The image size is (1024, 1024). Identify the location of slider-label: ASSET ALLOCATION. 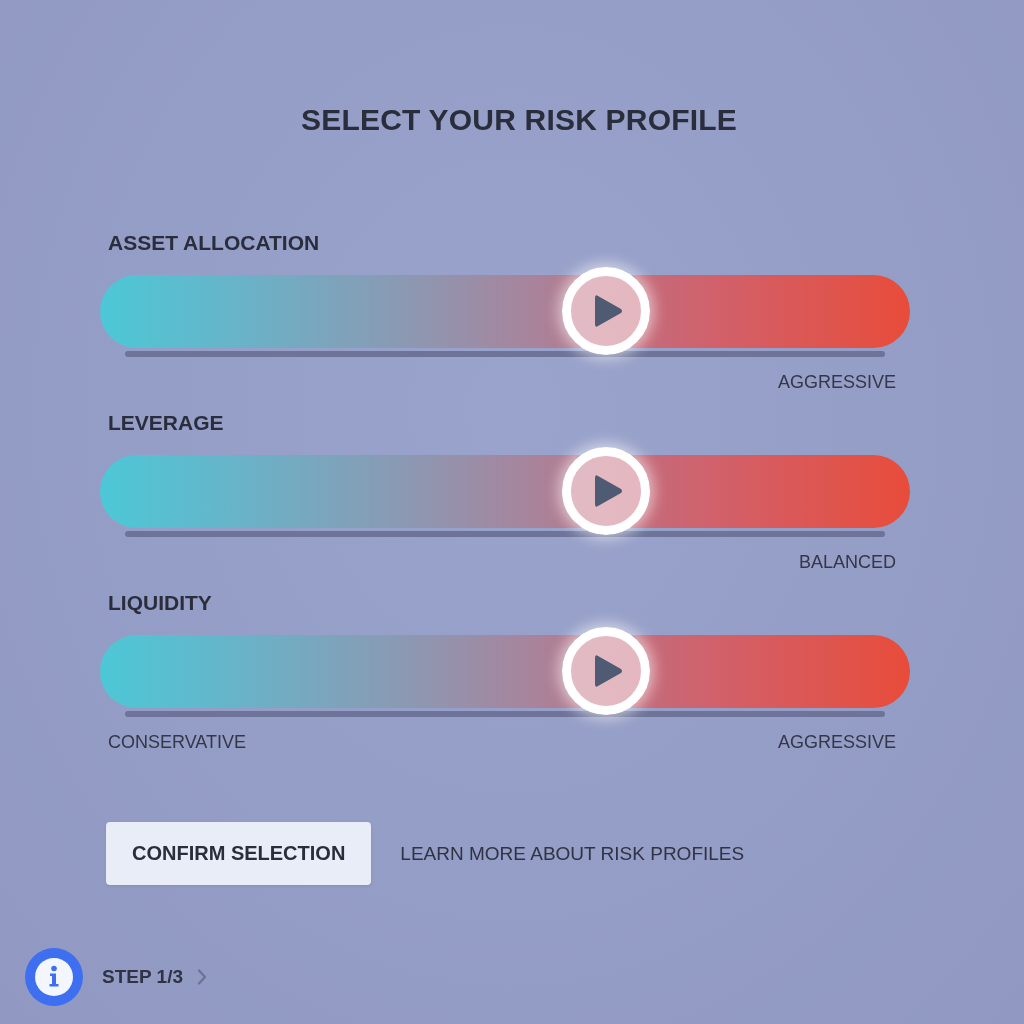
(213, 243).